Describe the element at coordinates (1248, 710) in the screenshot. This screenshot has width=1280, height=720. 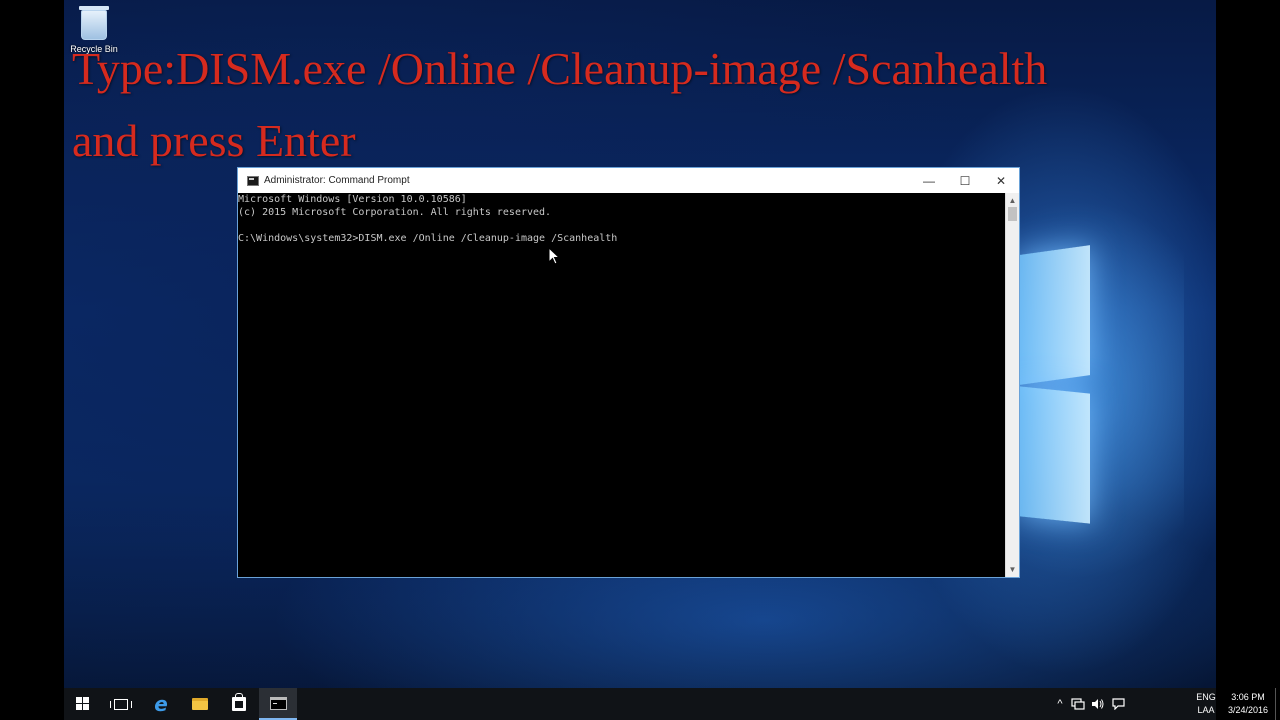
I see `clock-date: 3/24/2016` at that location.